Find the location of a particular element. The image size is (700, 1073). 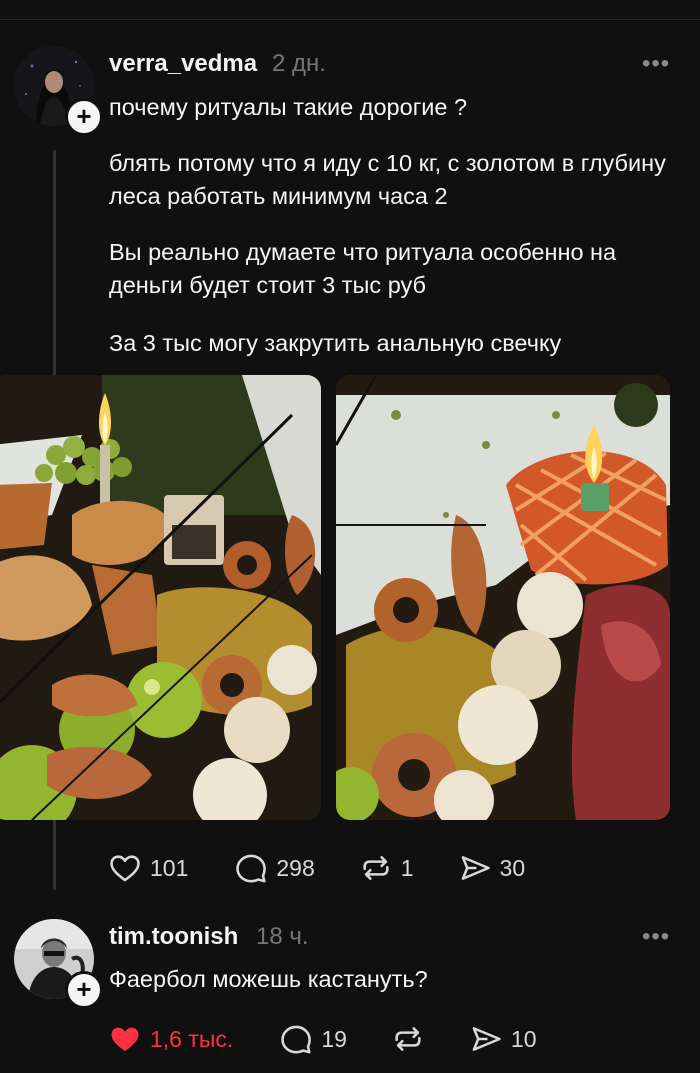

reply-actions: 1,6 тыс. 19 10 is located at coordinates (322, 1039).